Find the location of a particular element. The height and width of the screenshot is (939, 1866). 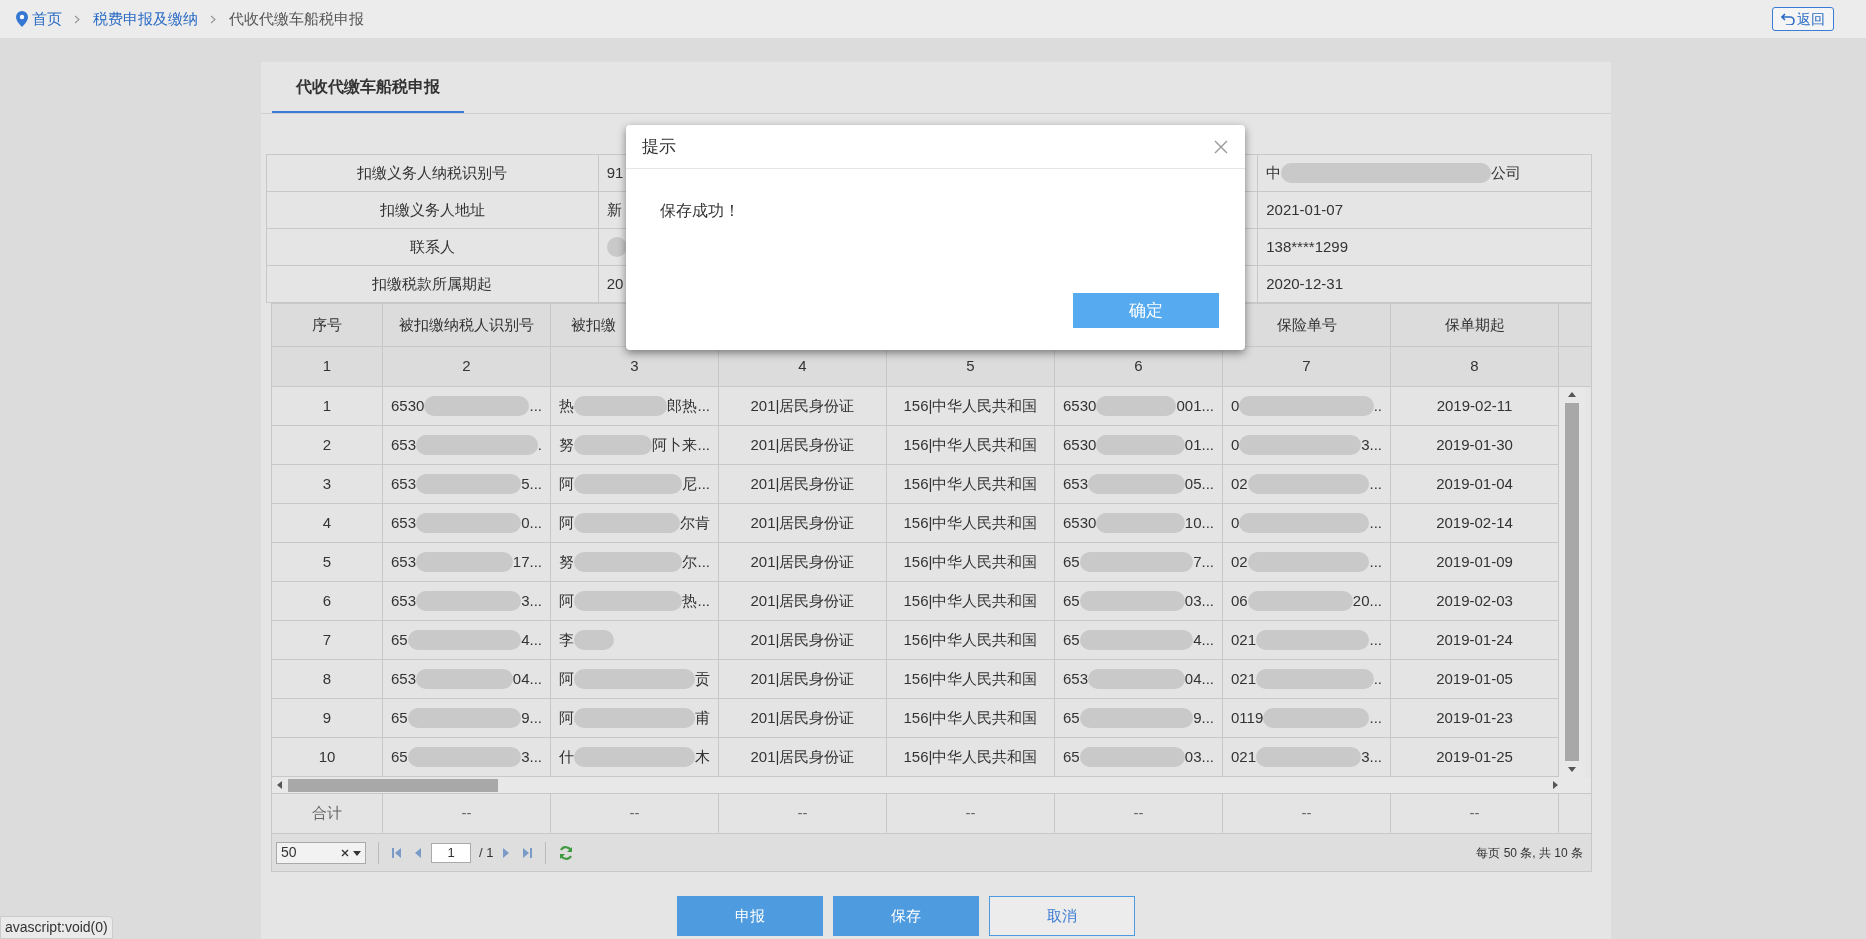

status-tooltip: avascript:void(0) is located at coordinates (56, 927).